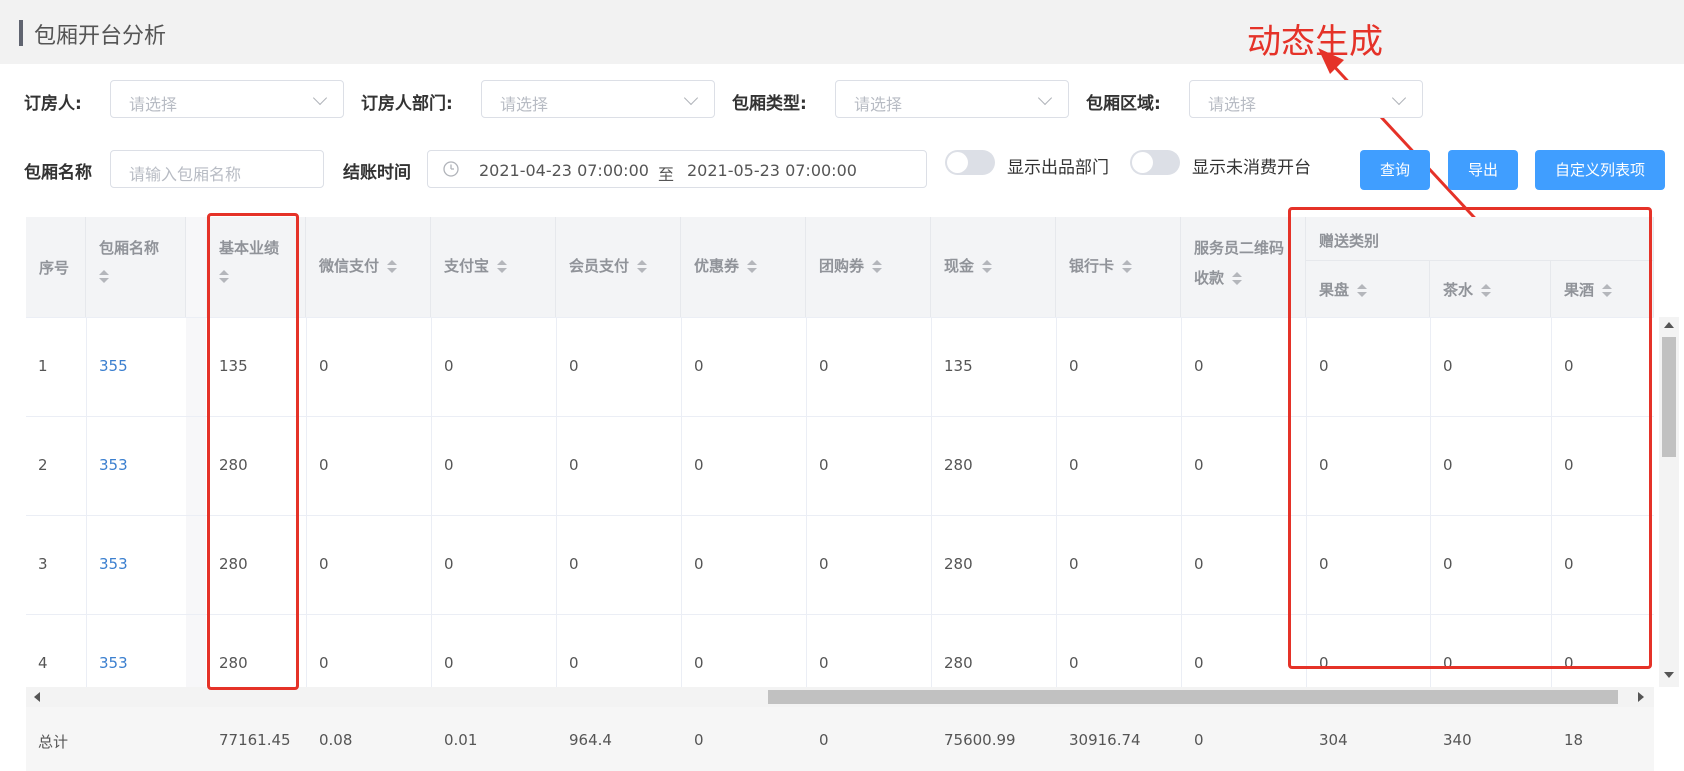  What do you see at coordinates (699, 564) in the screenshot?
I see `cell-coupon: 0` at bounding box center [699, 564].